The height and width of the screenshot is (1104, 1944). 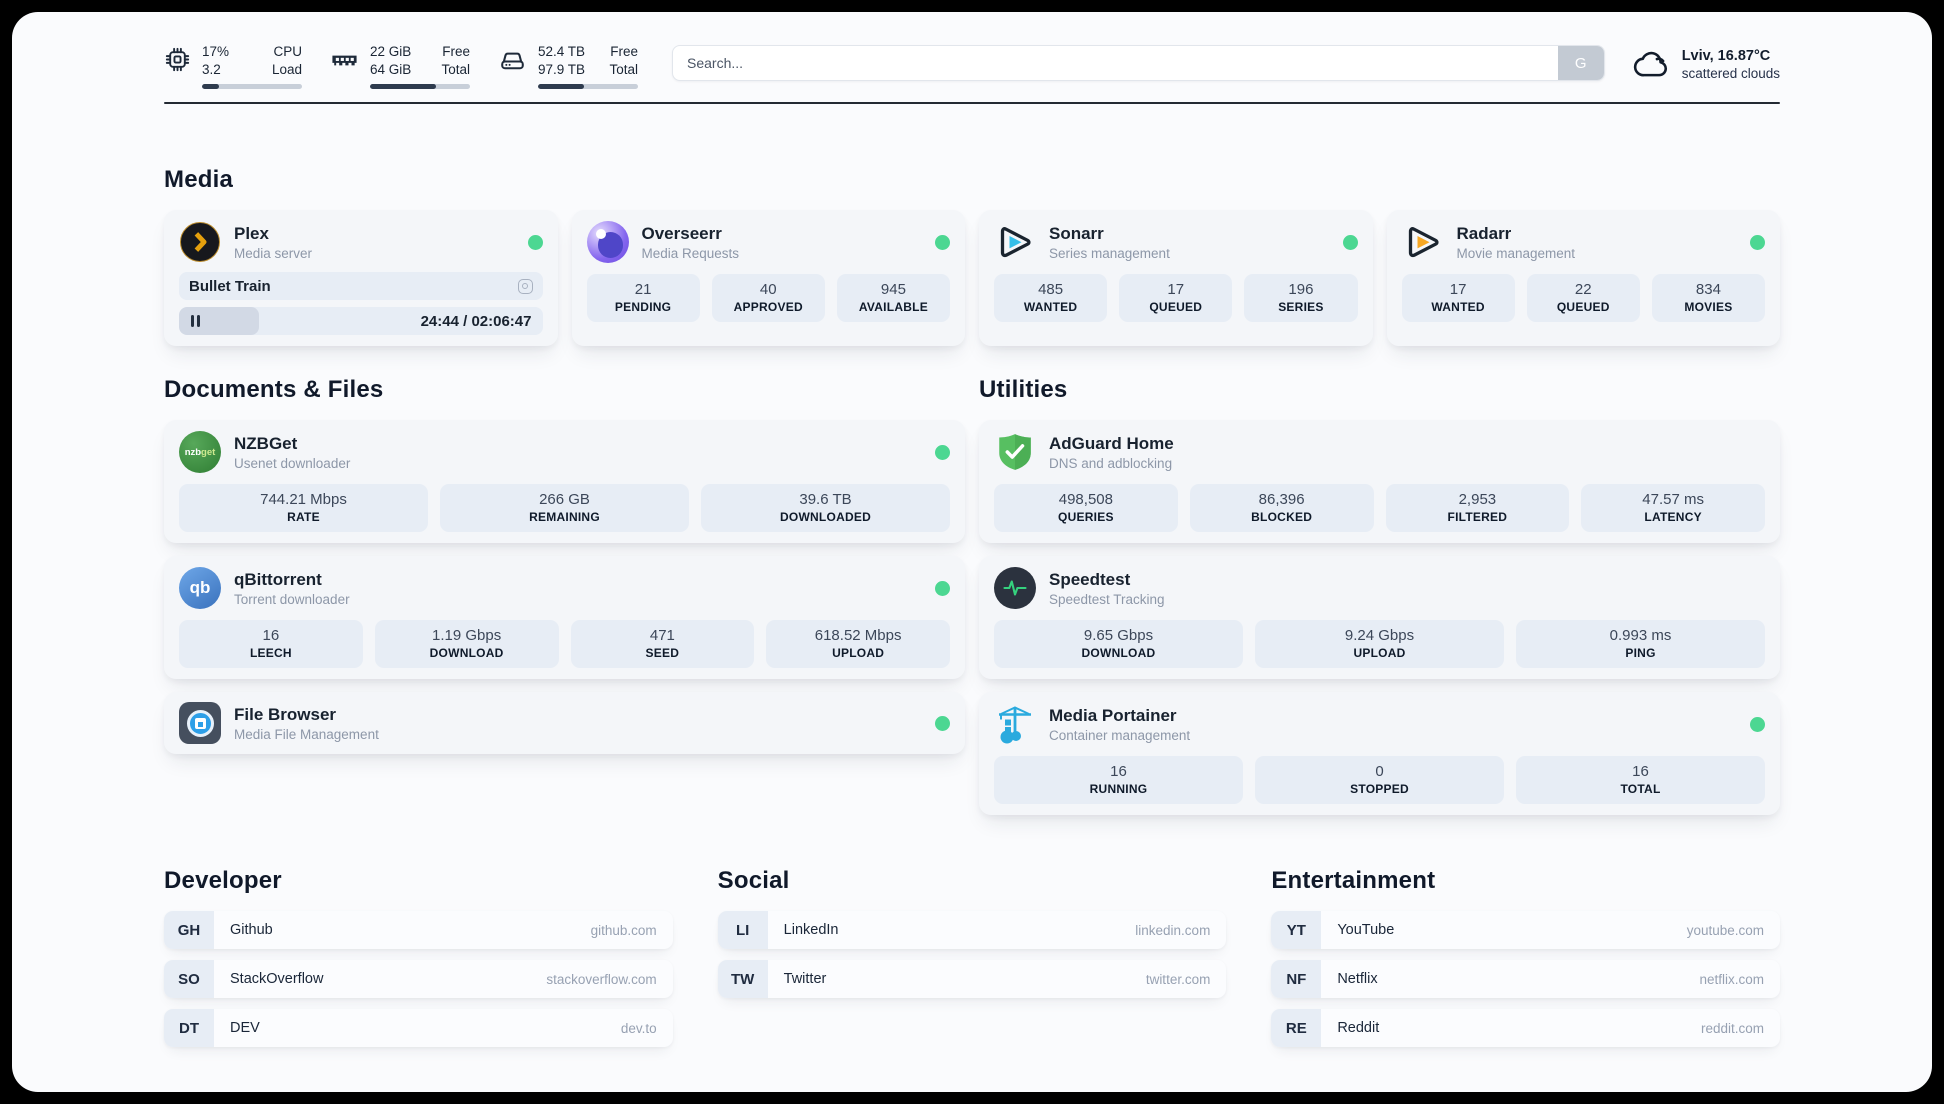 I want to click on filebrowser-icon, so click(x=200, y=723).